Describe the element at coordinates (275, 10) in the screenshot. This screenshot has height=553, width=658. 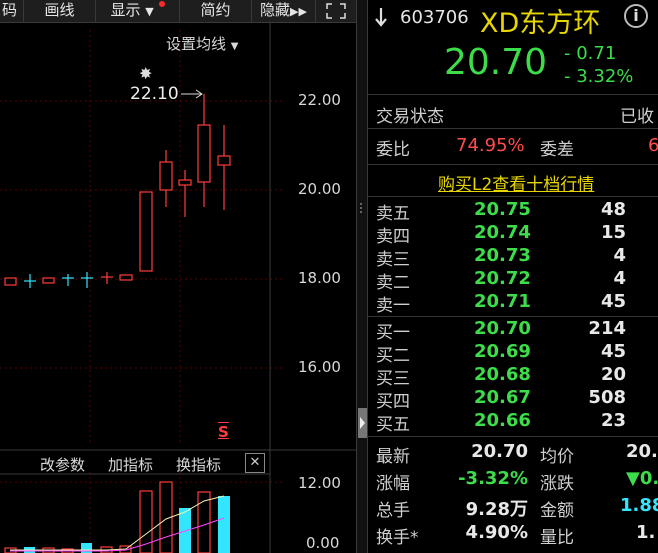
I see `toolbar-hide-label: 隐藏` at that location.